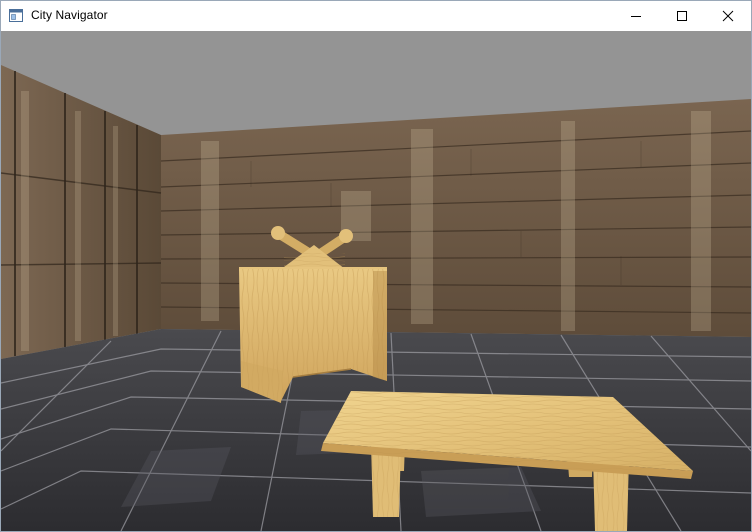 This screenshot has height=532, width=752. I want to click on maximize-icon, so click(682, 16).